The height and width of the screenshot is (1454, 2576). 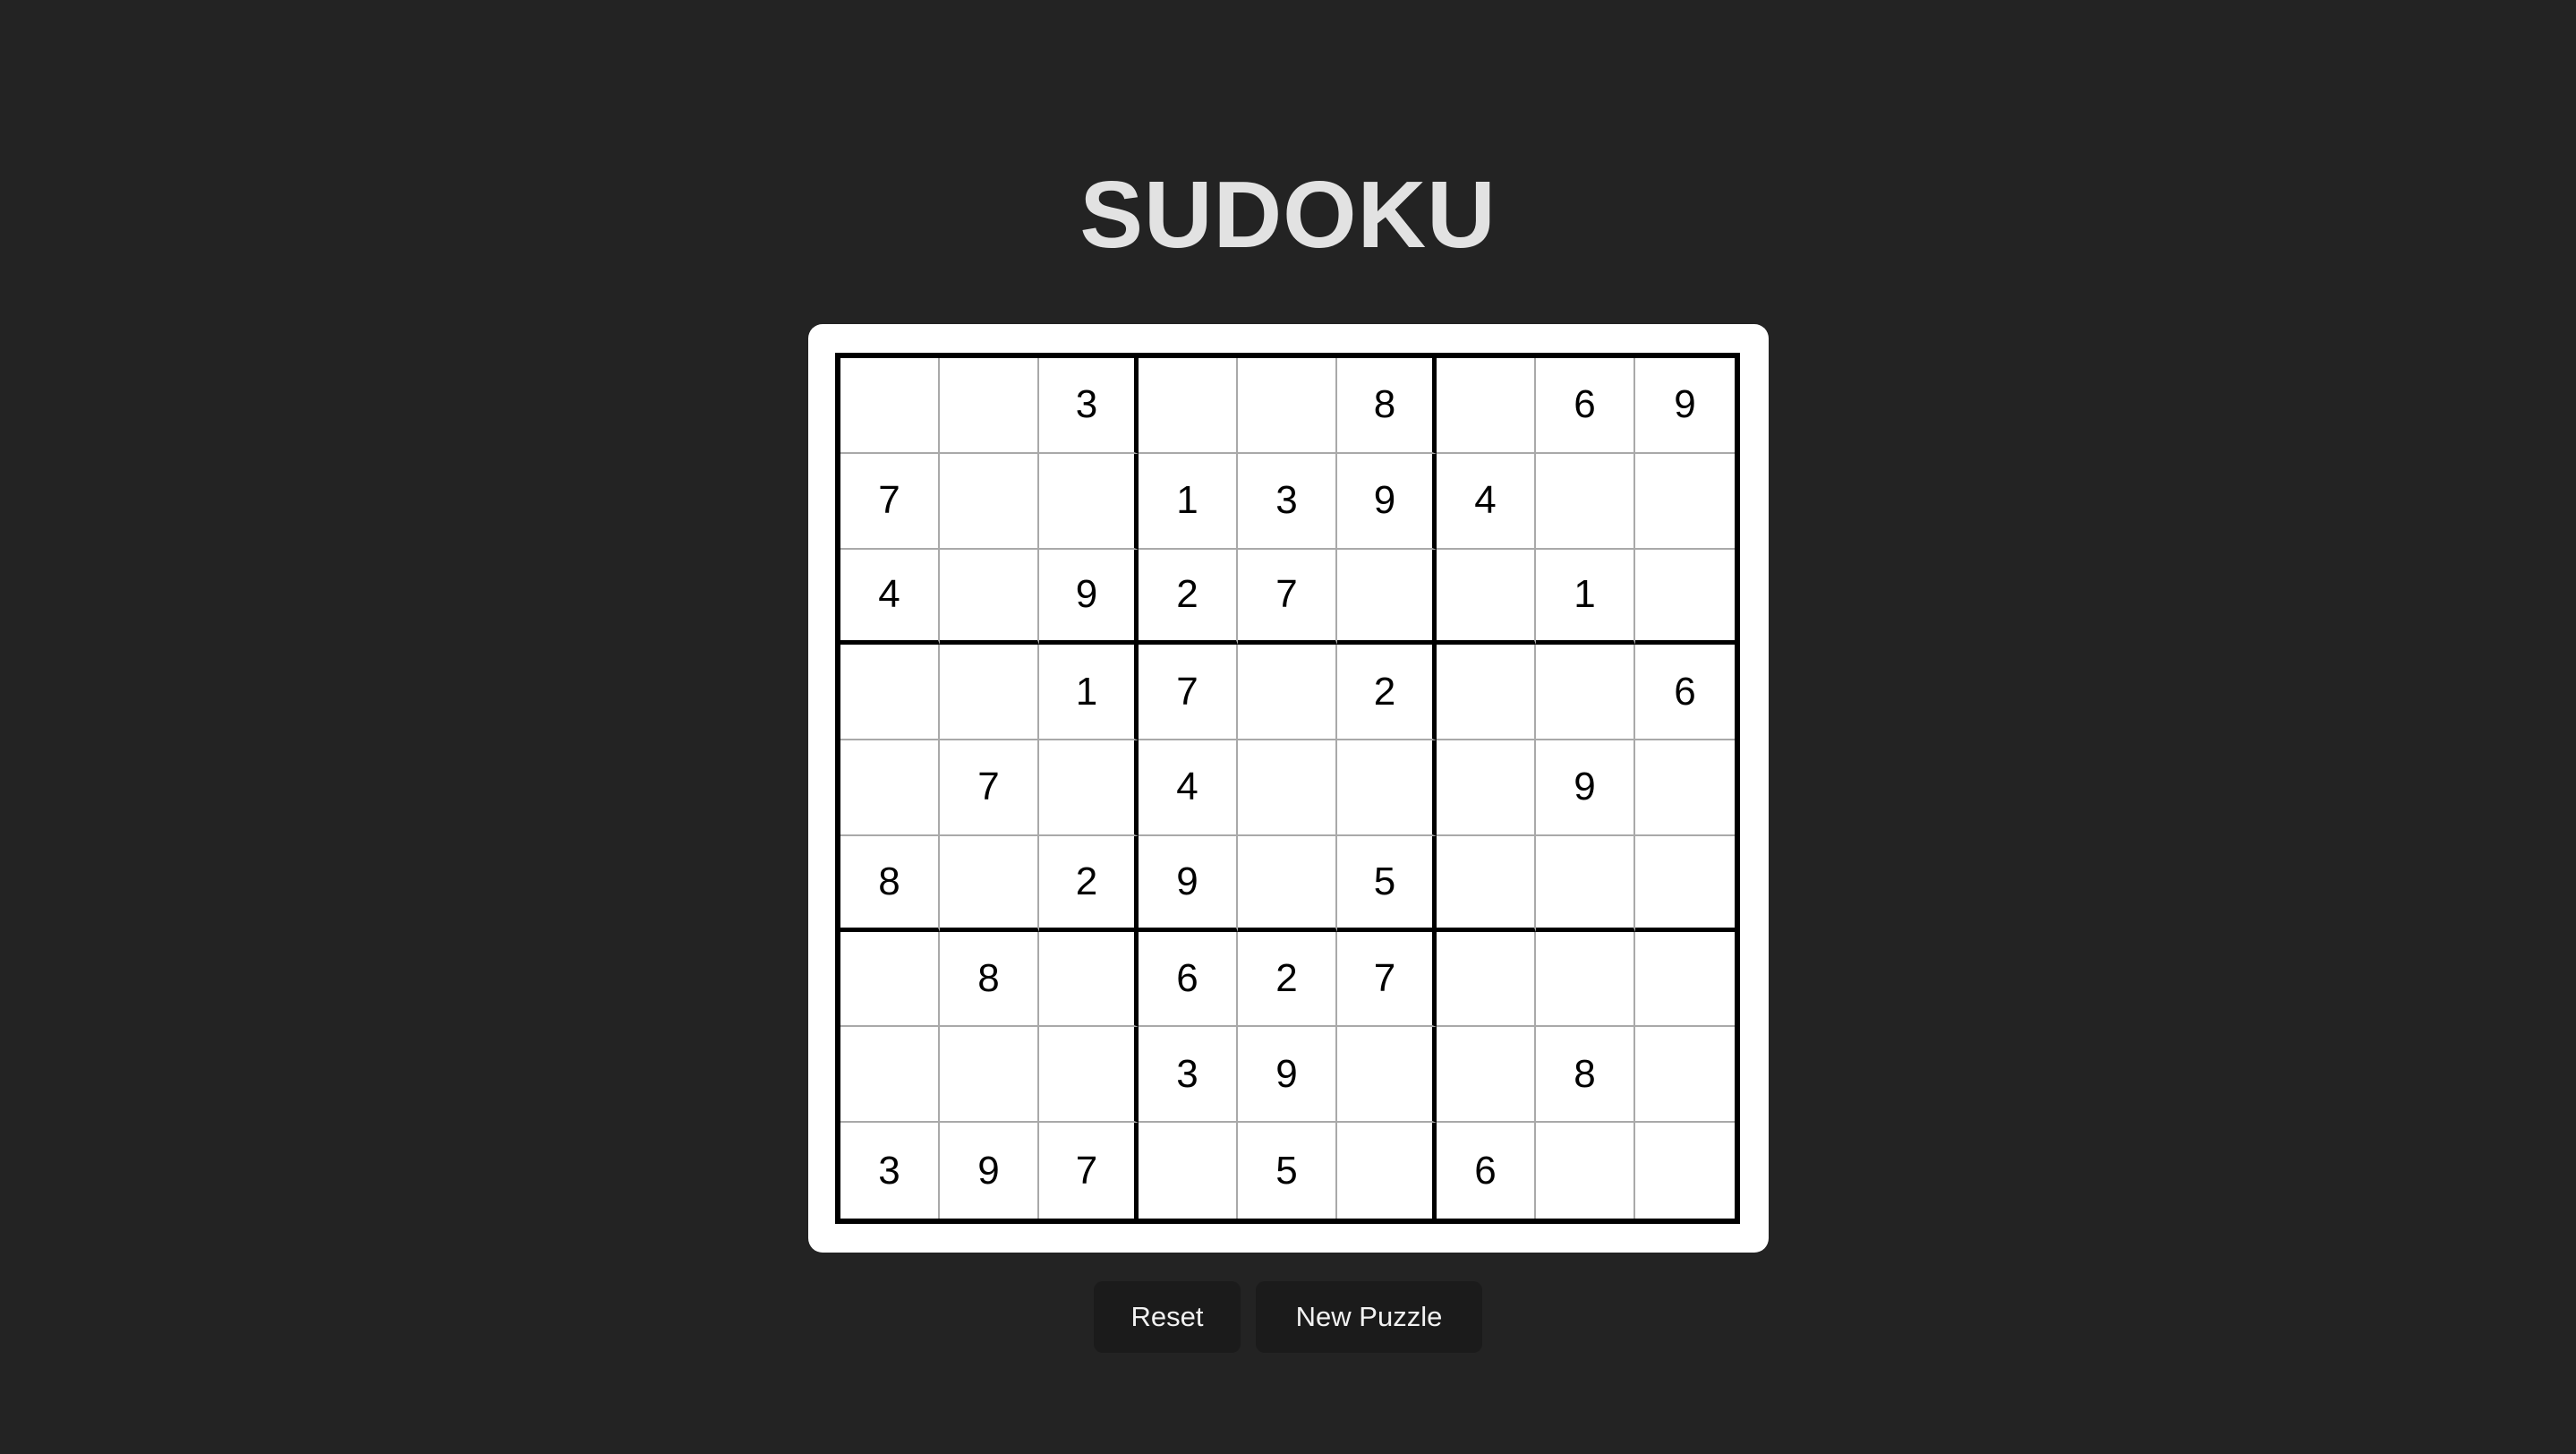 What do you see at coordinates (1288, 215) in the screenshot?
I see `game-title: SUDOKU` at bounding box center [1288, 215].